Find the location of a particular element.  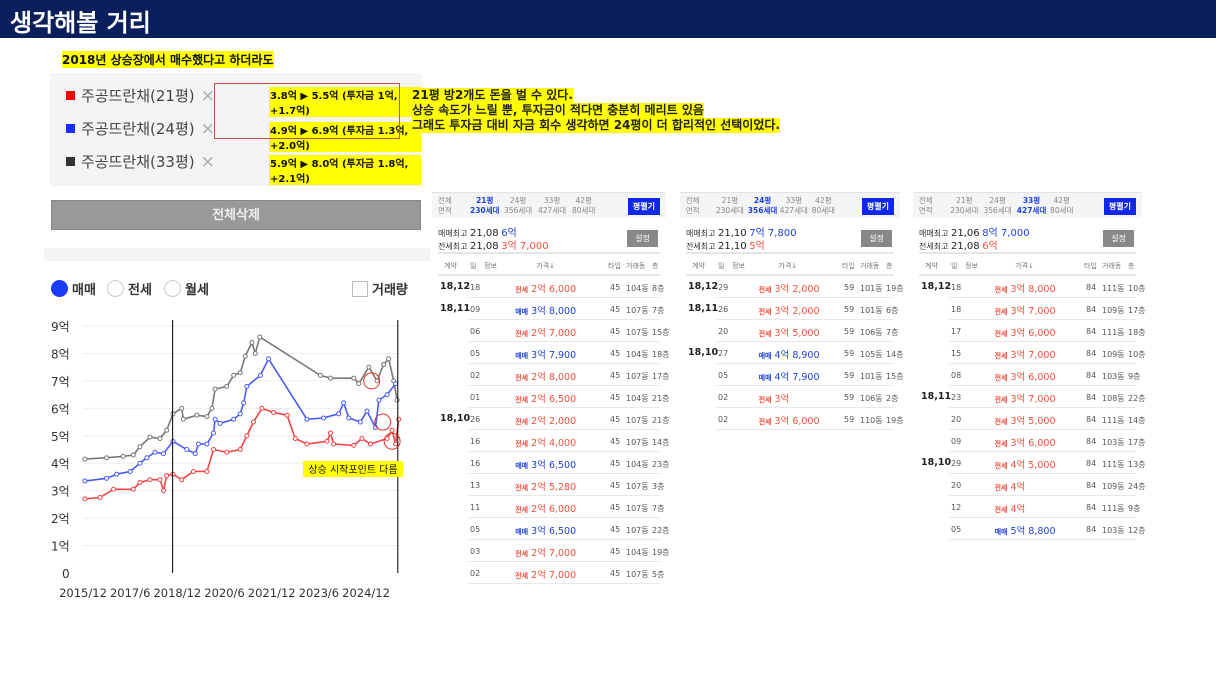

table-row: 17 전세 3억 6,000 84 111동 18층 is located at coordinates (1032, 331).